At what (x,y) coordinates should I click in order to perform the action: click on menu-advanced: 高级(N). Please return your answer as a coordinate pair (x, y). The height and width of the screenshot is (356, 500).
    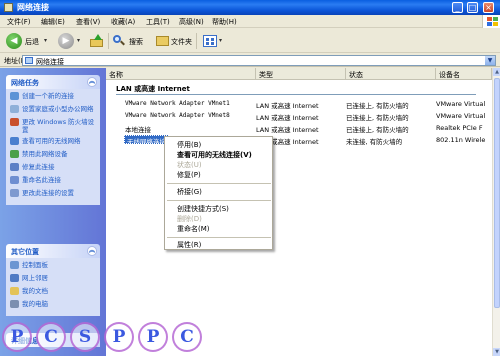
    Looking at the image, I should click on (191, 22).